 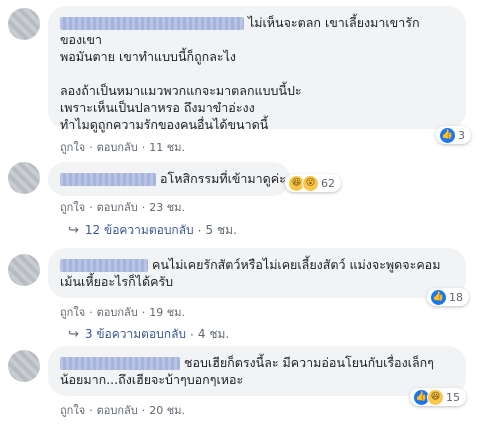 What do you see at coordinates (223, 178) in the screenshot?
I see `comment-text-line: อโหสิกรรมที่เข้ามาดูค่ะ` at bounding box center [223, 178].